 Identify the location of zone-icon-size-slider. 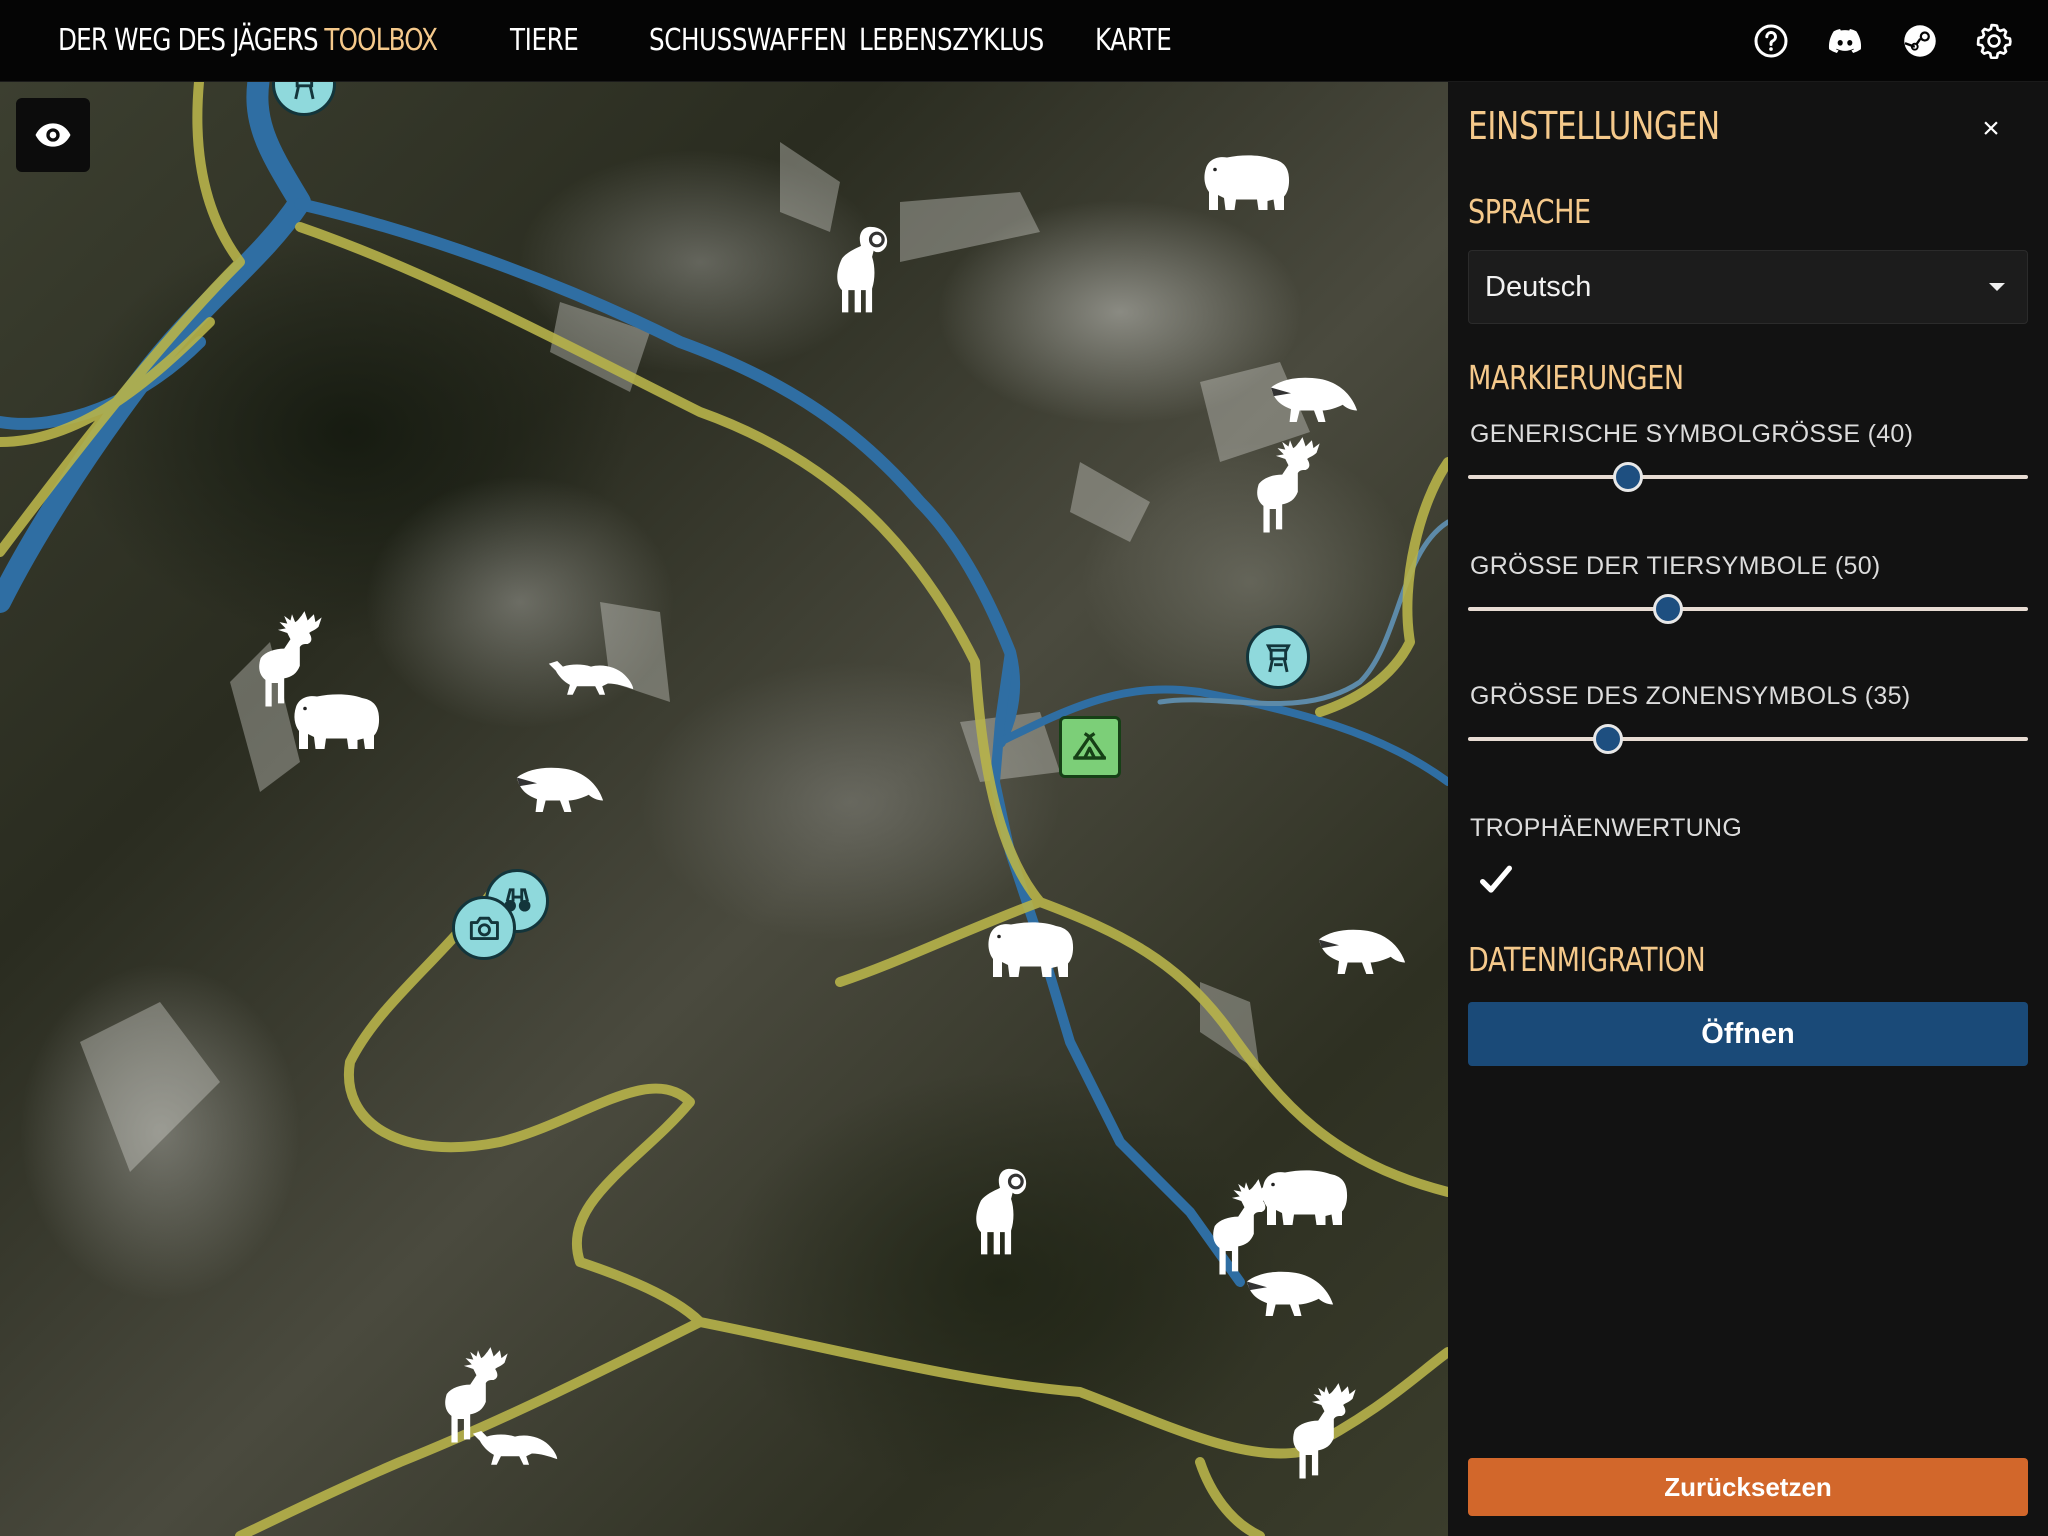
(1748, 739).